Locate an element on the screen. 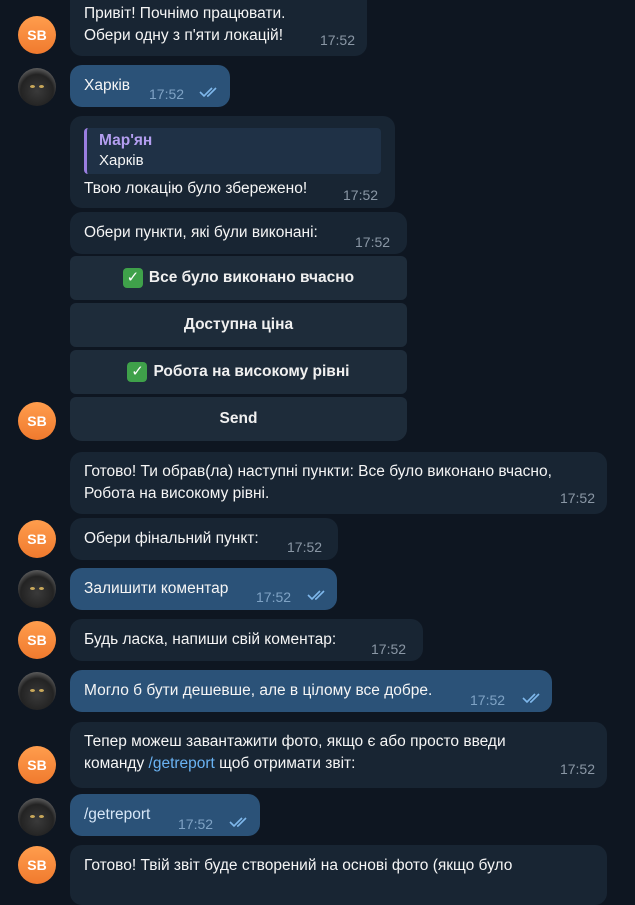 The width and height of the screenshot is (635, 905). message-text: Харків is located at coordinates (107, 85).